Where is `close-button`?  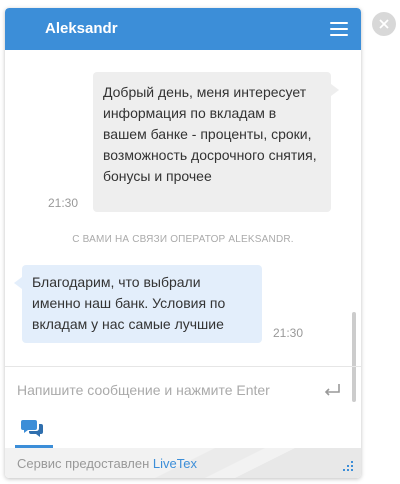
close-button is located at coordinates (384, 24).